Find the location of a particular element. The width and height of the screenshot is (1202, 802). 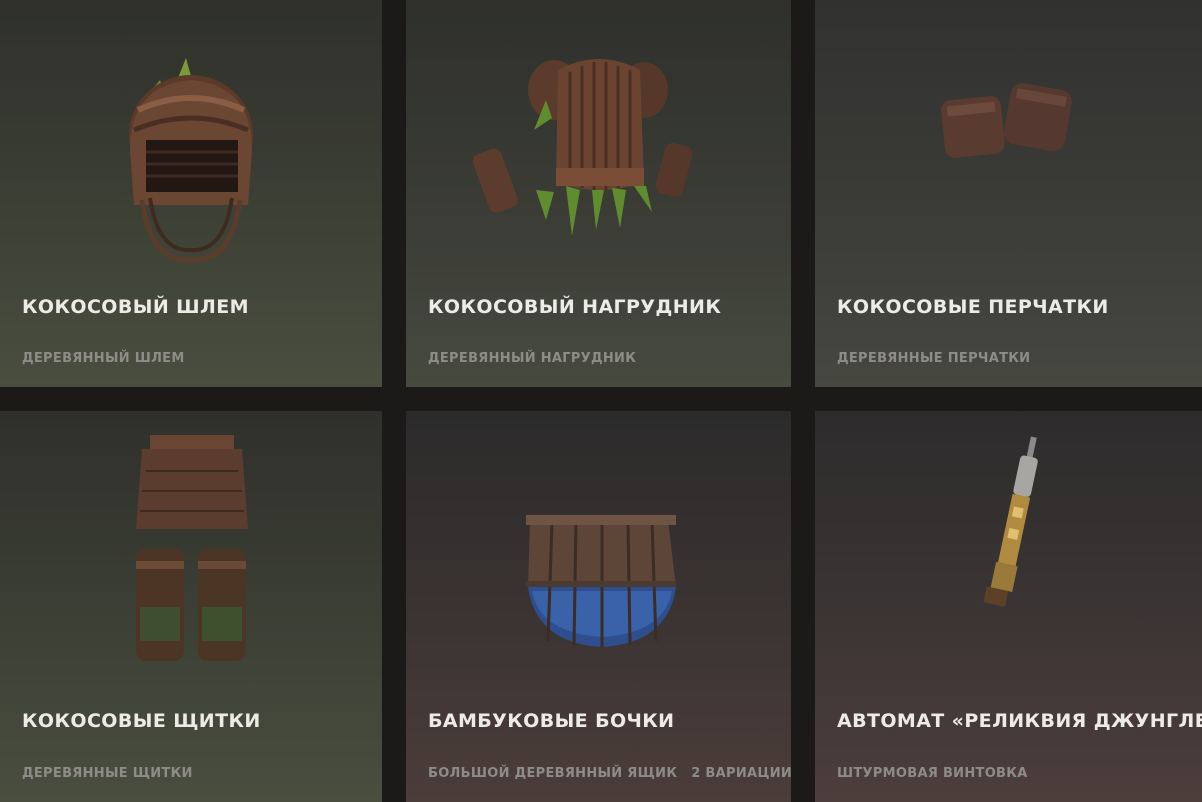

item-subtitle: ДЕРЕВЯННЫЕ ЩИТКИ is located at coordinates (107, 773).